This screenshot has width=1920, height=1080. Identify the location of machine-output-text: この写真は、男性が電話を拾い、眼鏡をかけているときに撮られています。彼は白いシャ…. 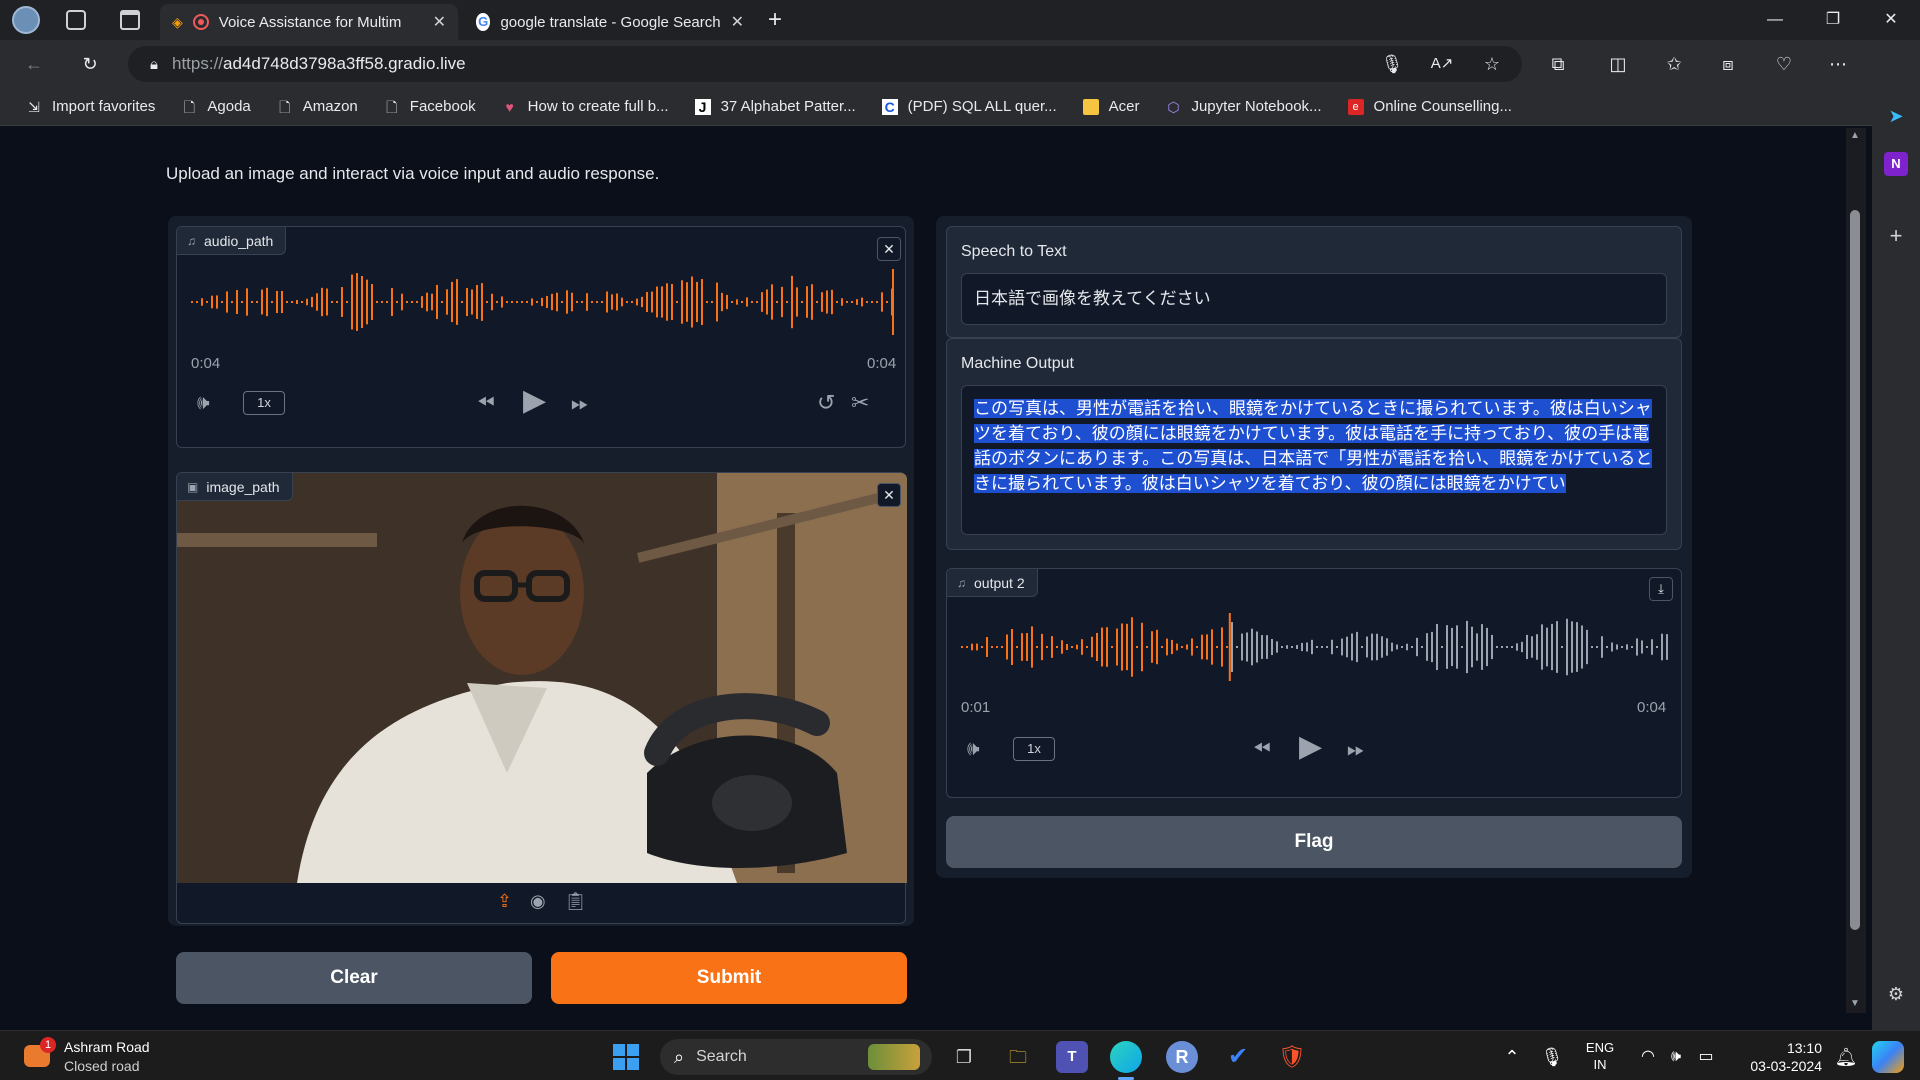
(1314, 460).